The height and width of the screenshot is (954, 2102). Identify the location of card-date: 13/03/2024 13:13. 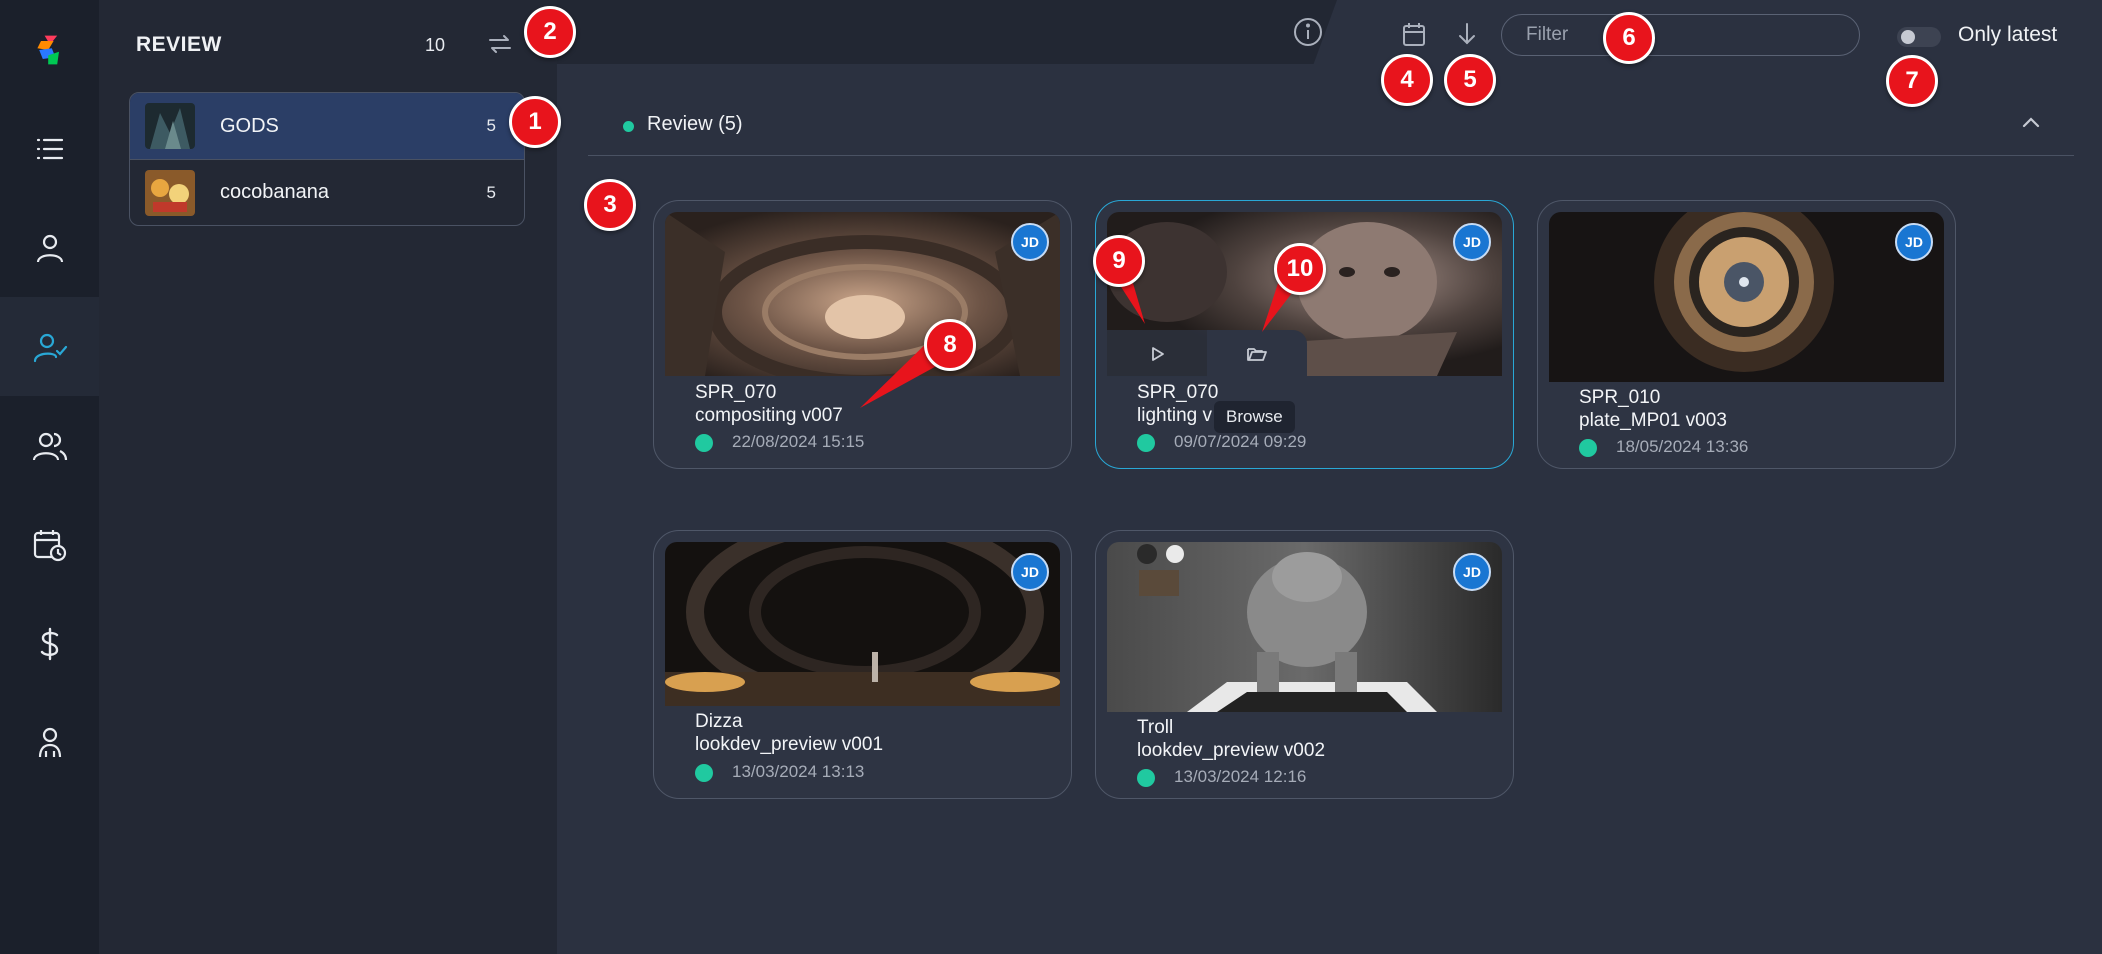
(798, 771).